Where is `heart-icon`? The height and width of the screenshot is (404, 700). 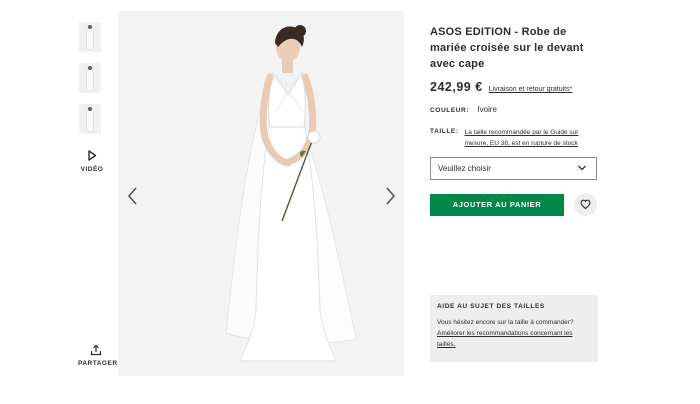
heart-icon is located at coordinates (585, 204).